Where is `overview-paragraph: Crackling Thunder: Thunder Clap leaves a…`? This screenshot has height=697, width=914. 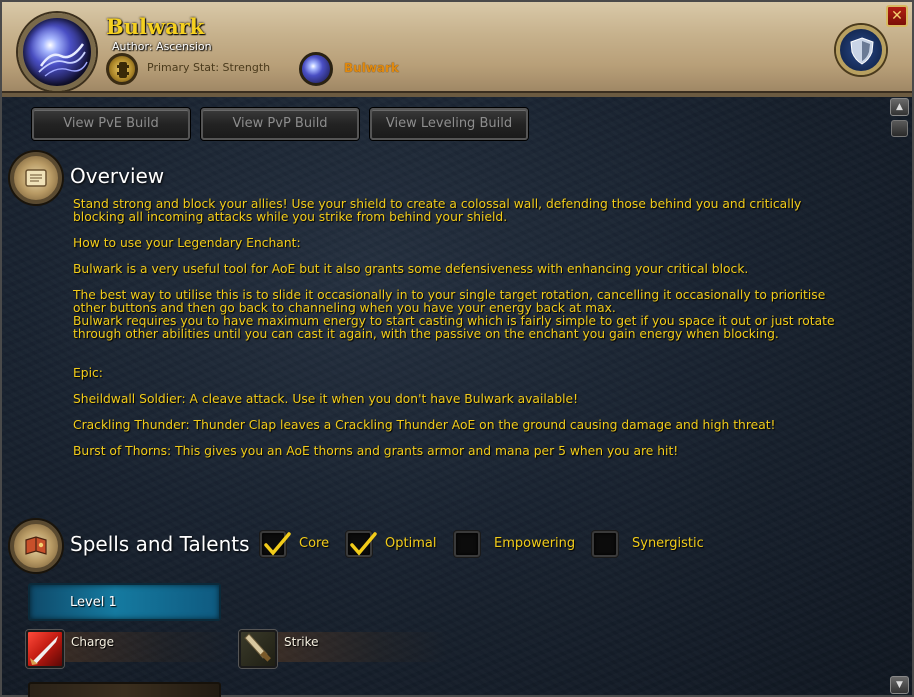
overview-paragraph: Crackling Thunder: Thunder Clap leaves a… is located at coordinates (424, 425).